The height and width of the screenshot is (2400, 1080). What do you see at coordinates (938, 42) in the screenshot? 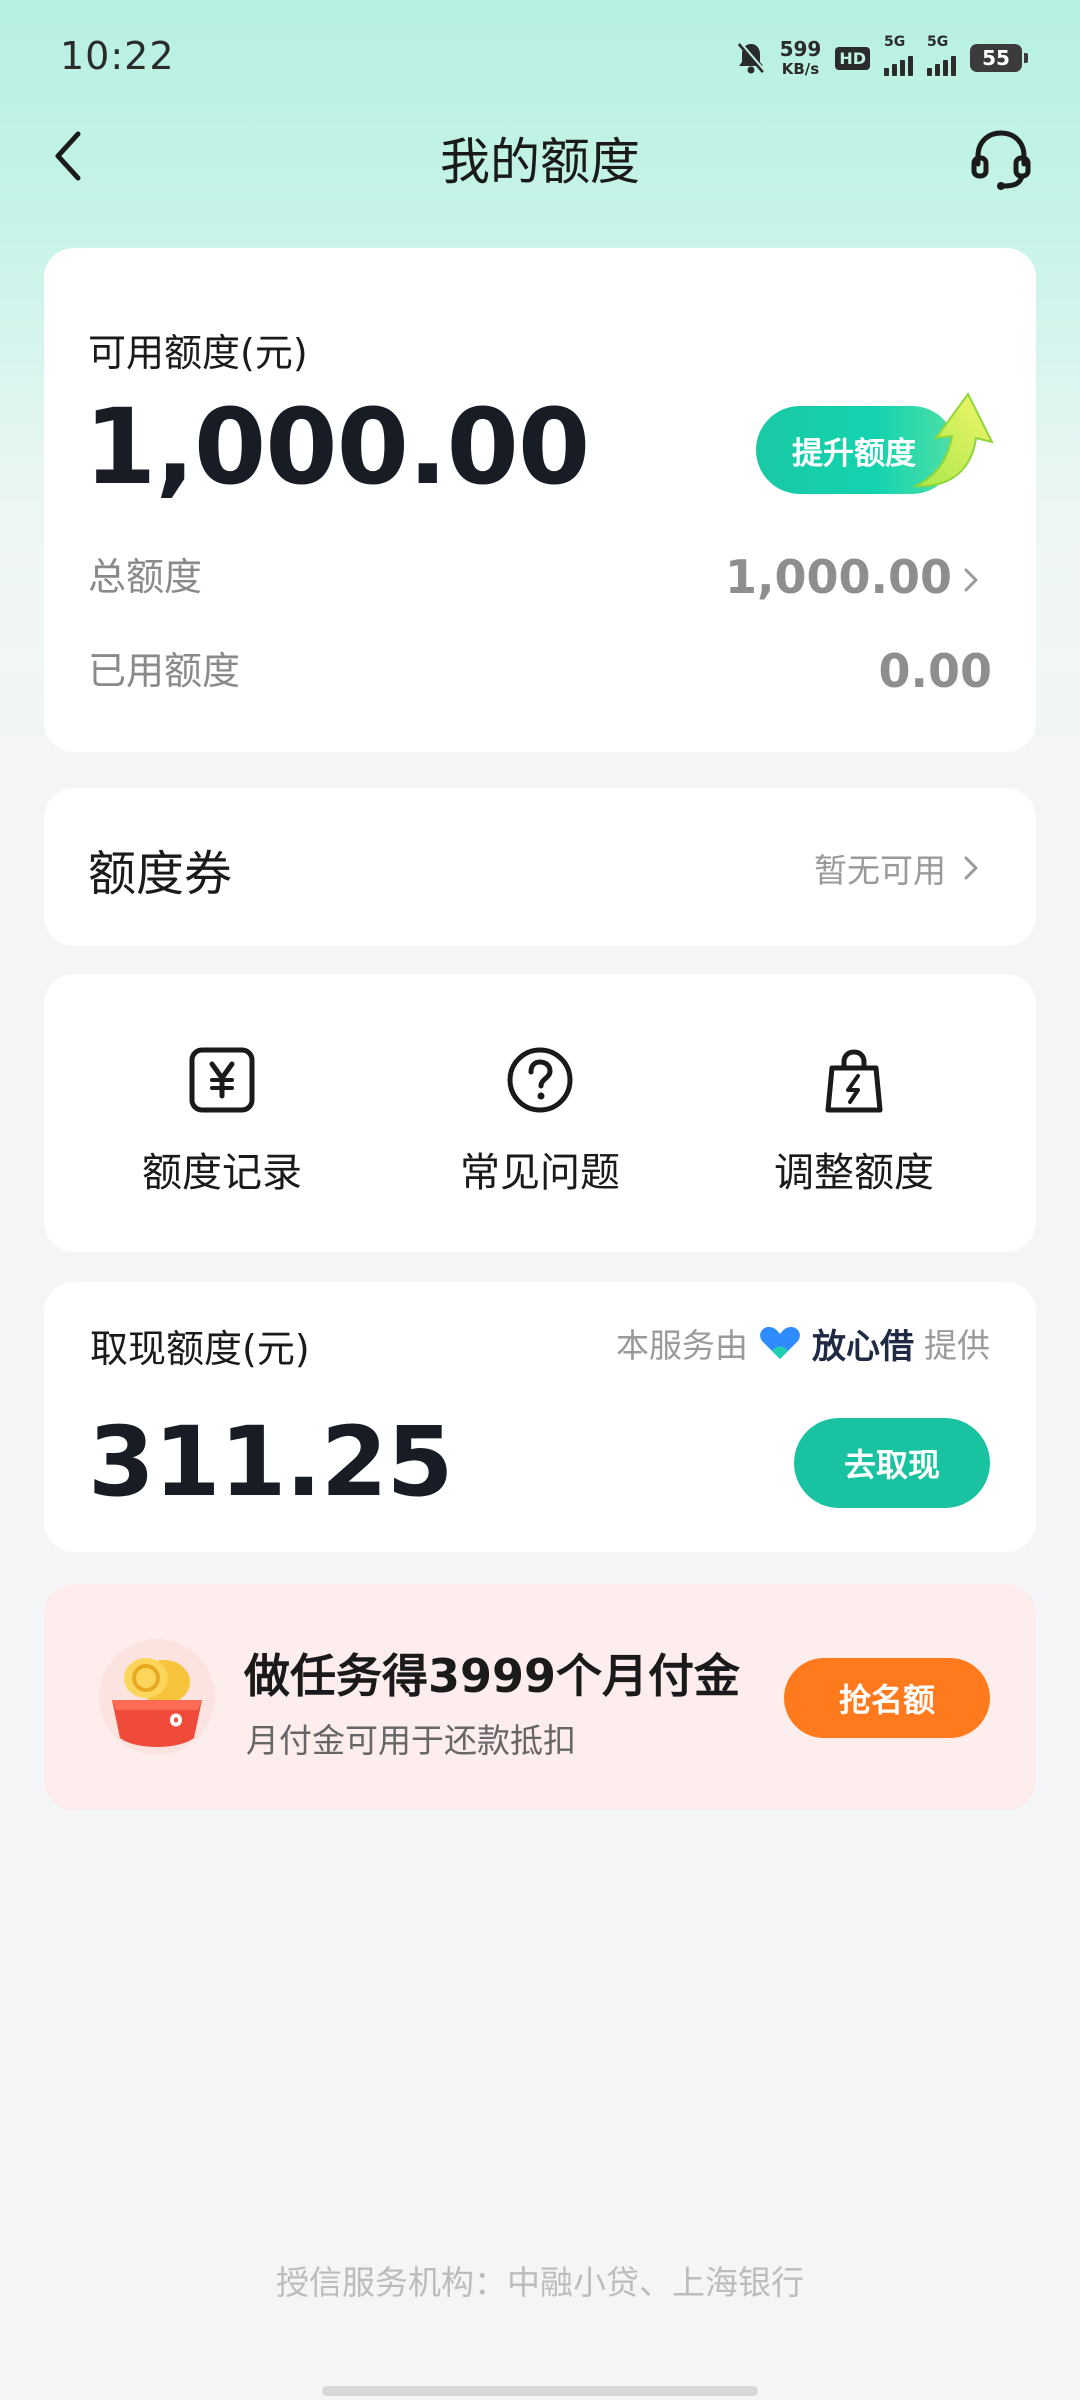
I see `signal-label-2: 5G` at bounding box center [938, 42].